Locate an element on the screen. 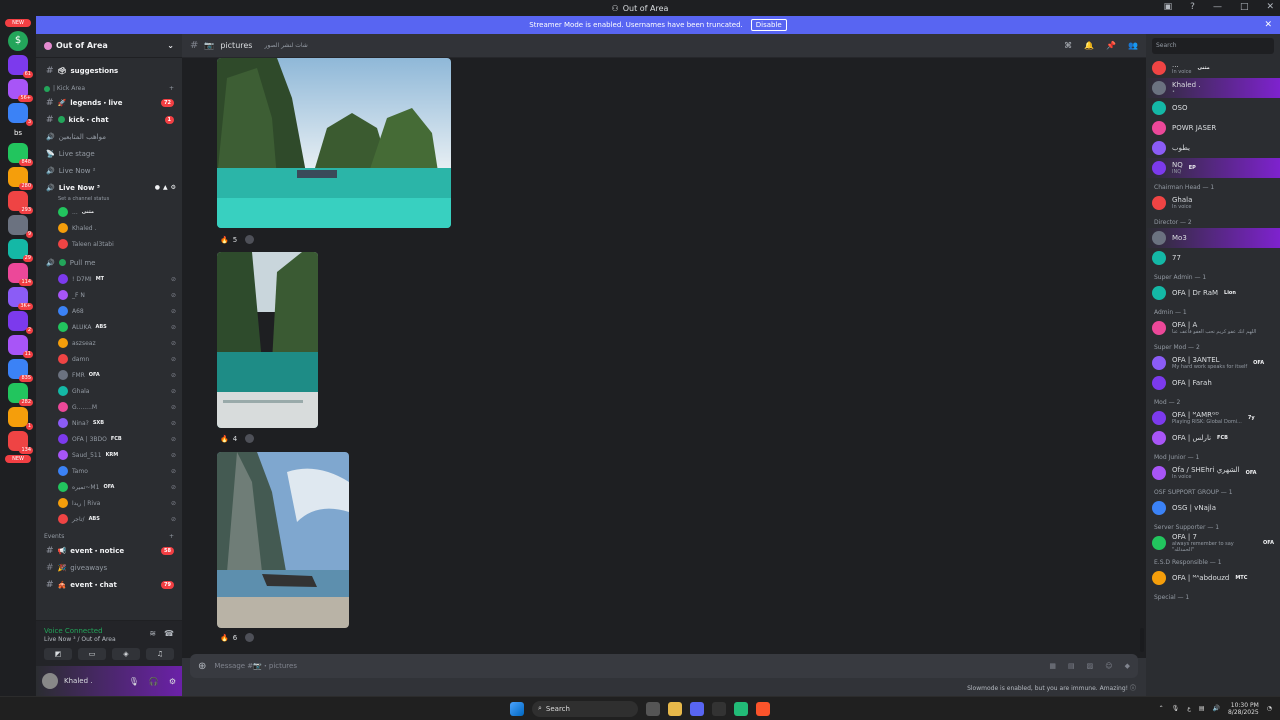 This screenshot has width=1280, height=720. sticker-icon: ▨ is located at coordinates (1090, 666).